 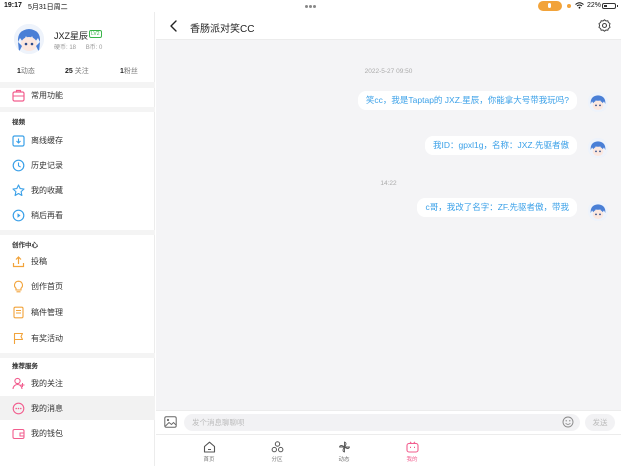 What do you see at coordinates (18, 338) in the screenshot?
I see `flag-icon` at bounding box center [18, 338].